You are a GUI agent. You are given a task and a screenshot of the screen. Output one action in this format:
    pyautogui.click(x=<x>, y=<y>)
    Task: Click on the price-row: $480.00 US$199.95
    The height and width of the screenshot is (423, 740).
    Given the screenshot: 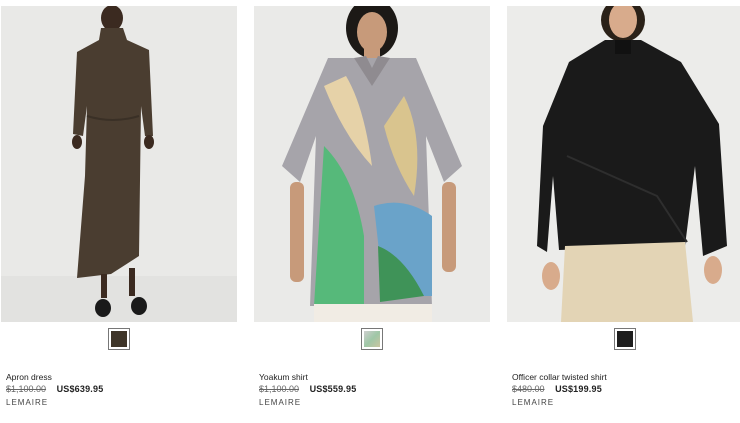 What is the action you would take?
    pyautogui.click(x=557, y=389)
    